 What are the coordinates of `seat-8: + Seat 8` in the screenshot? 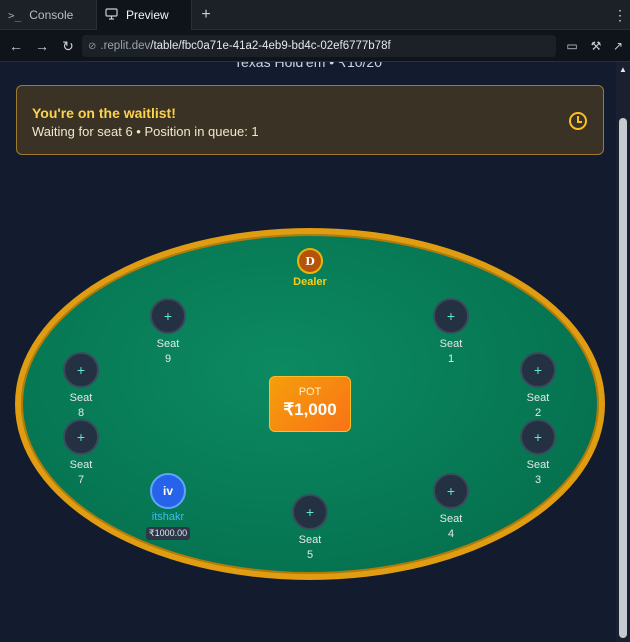 It's located at (81, 386).